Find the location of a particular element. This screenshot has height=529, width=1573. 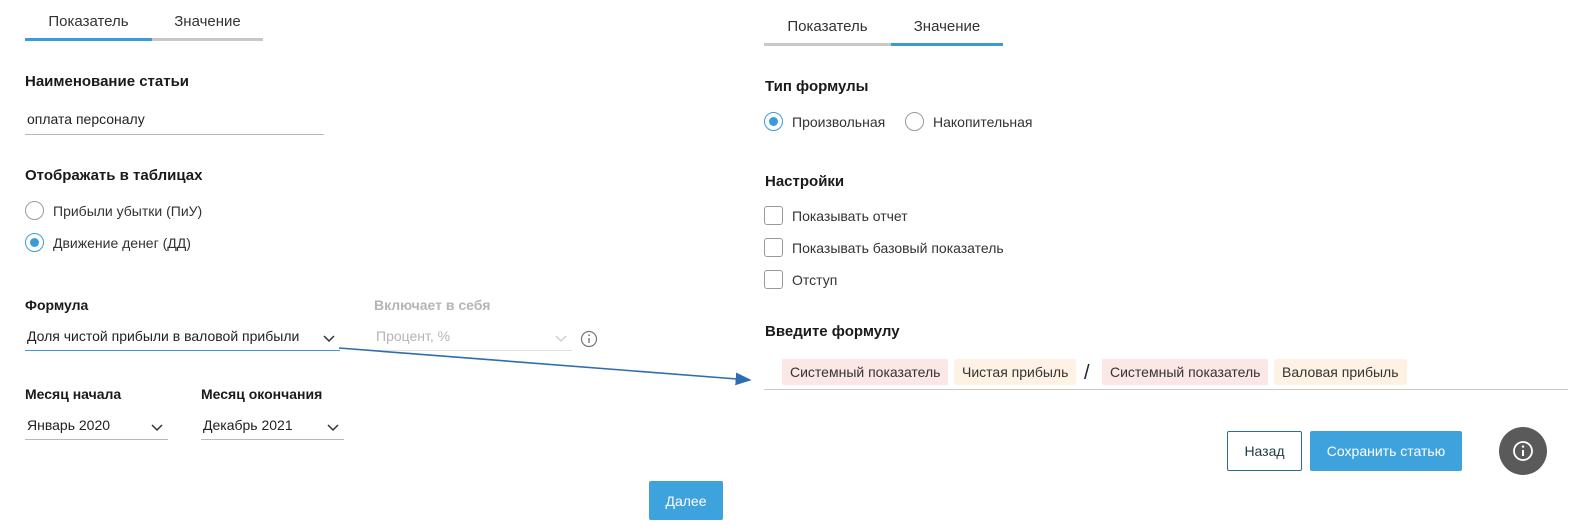

radio-label: Произвольная is located at coordinates (839, 121).